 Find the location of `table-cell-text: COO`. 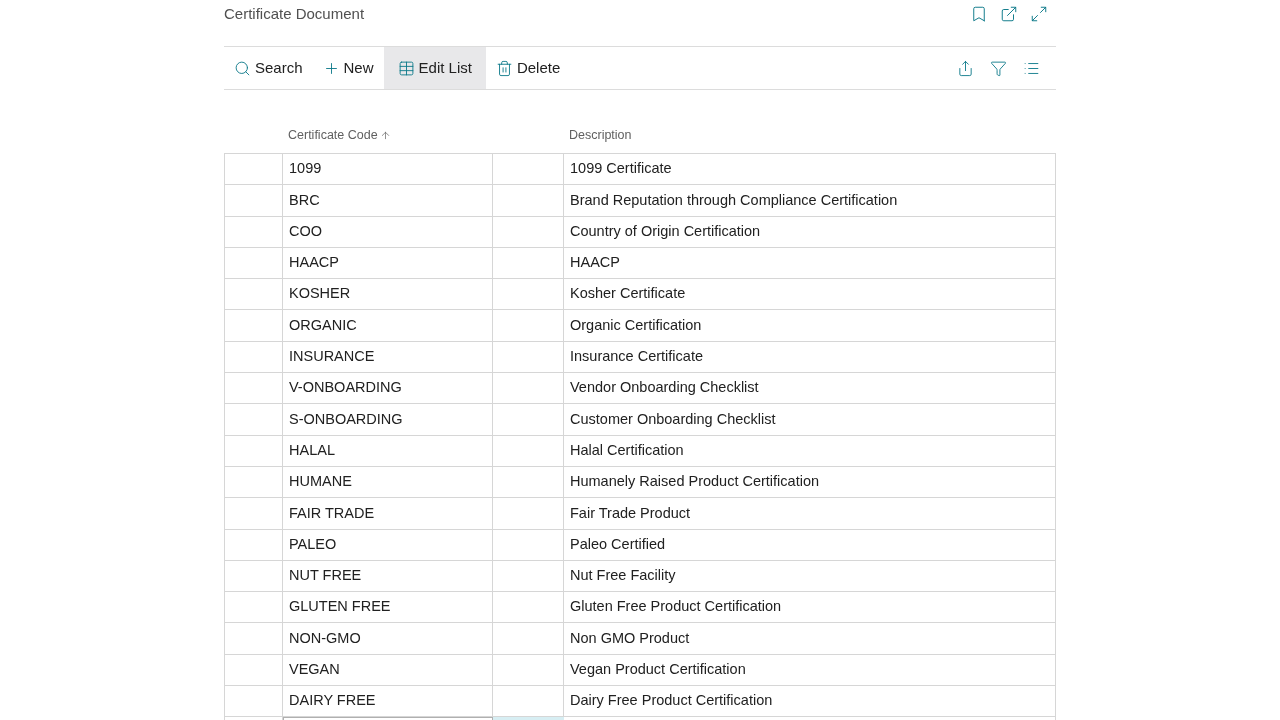

table-cell-text: COO is located at coordinates (306, 231).